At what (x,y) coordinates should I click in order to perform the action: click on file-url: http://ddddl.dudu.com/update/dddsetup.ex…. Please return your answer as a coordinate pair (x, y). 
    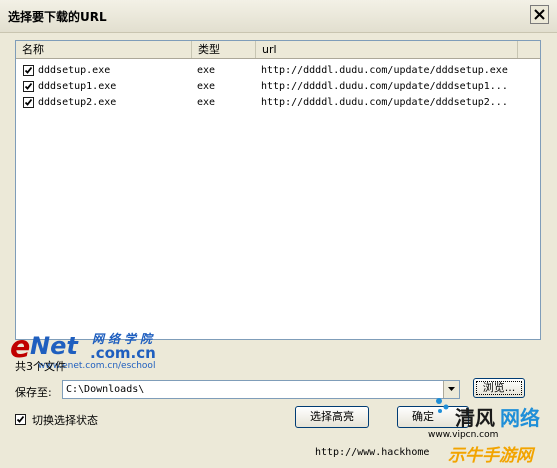
    Looking at the image, I should click on (384, 70).